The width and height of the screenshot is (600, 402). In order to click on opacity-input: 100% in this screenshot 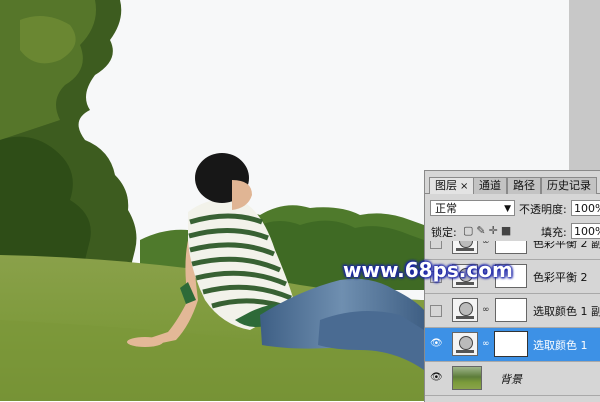, I will do `click(585, 208)`.